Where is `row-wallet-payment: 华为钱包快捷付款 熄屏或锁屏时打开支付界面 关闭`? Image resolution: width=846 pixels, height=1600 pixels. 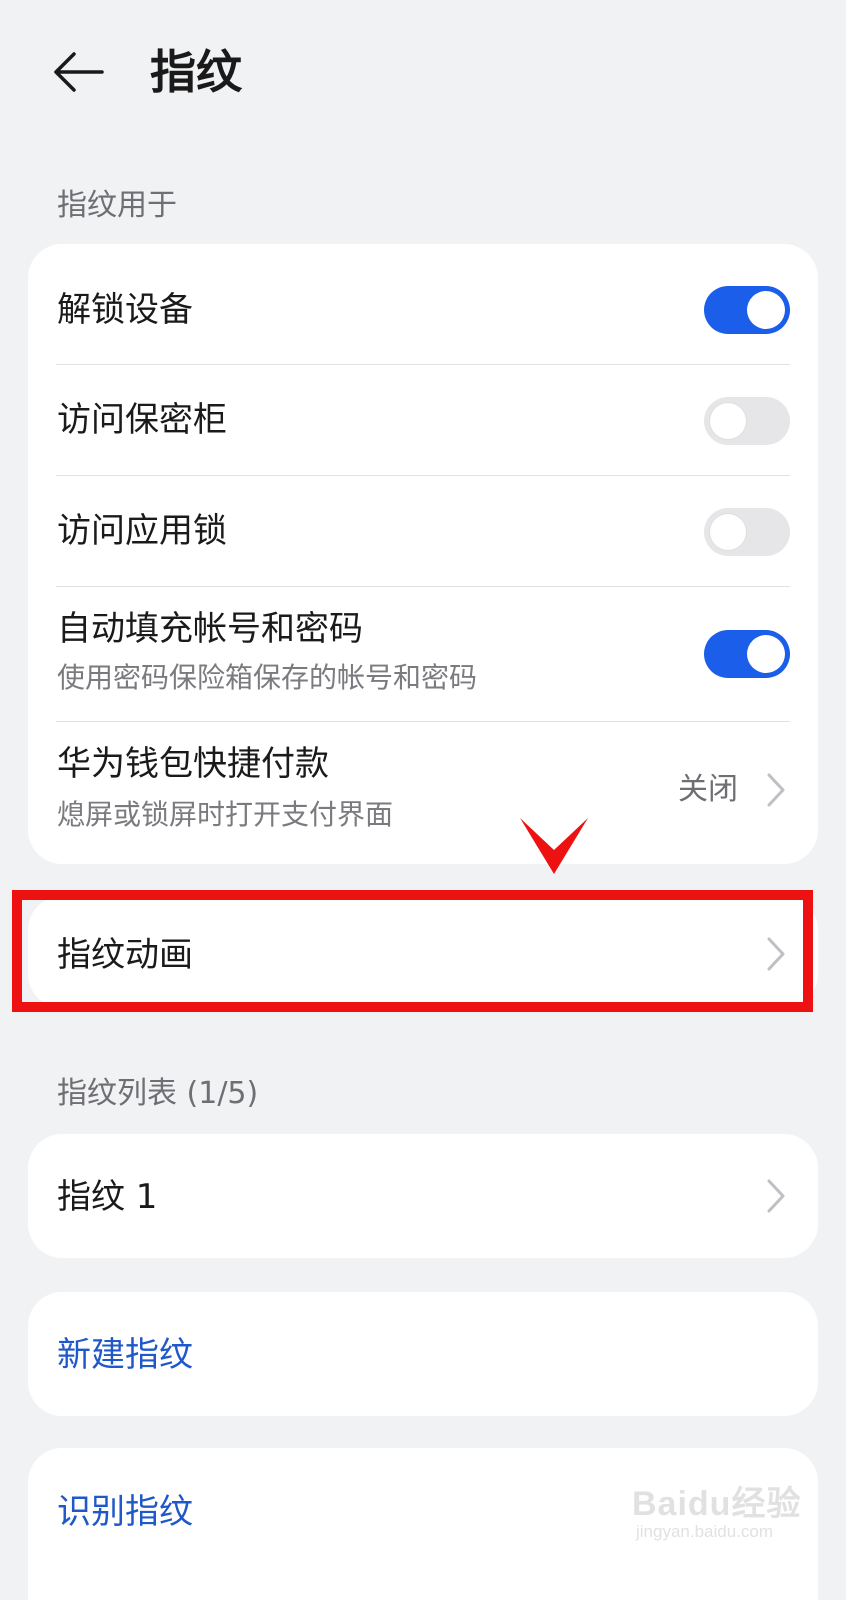
row-wallet-payment: 华为钱包快捷付款 熄屏或锁屏时打开支付界面 关闭 is located at coordinates (423, 793).